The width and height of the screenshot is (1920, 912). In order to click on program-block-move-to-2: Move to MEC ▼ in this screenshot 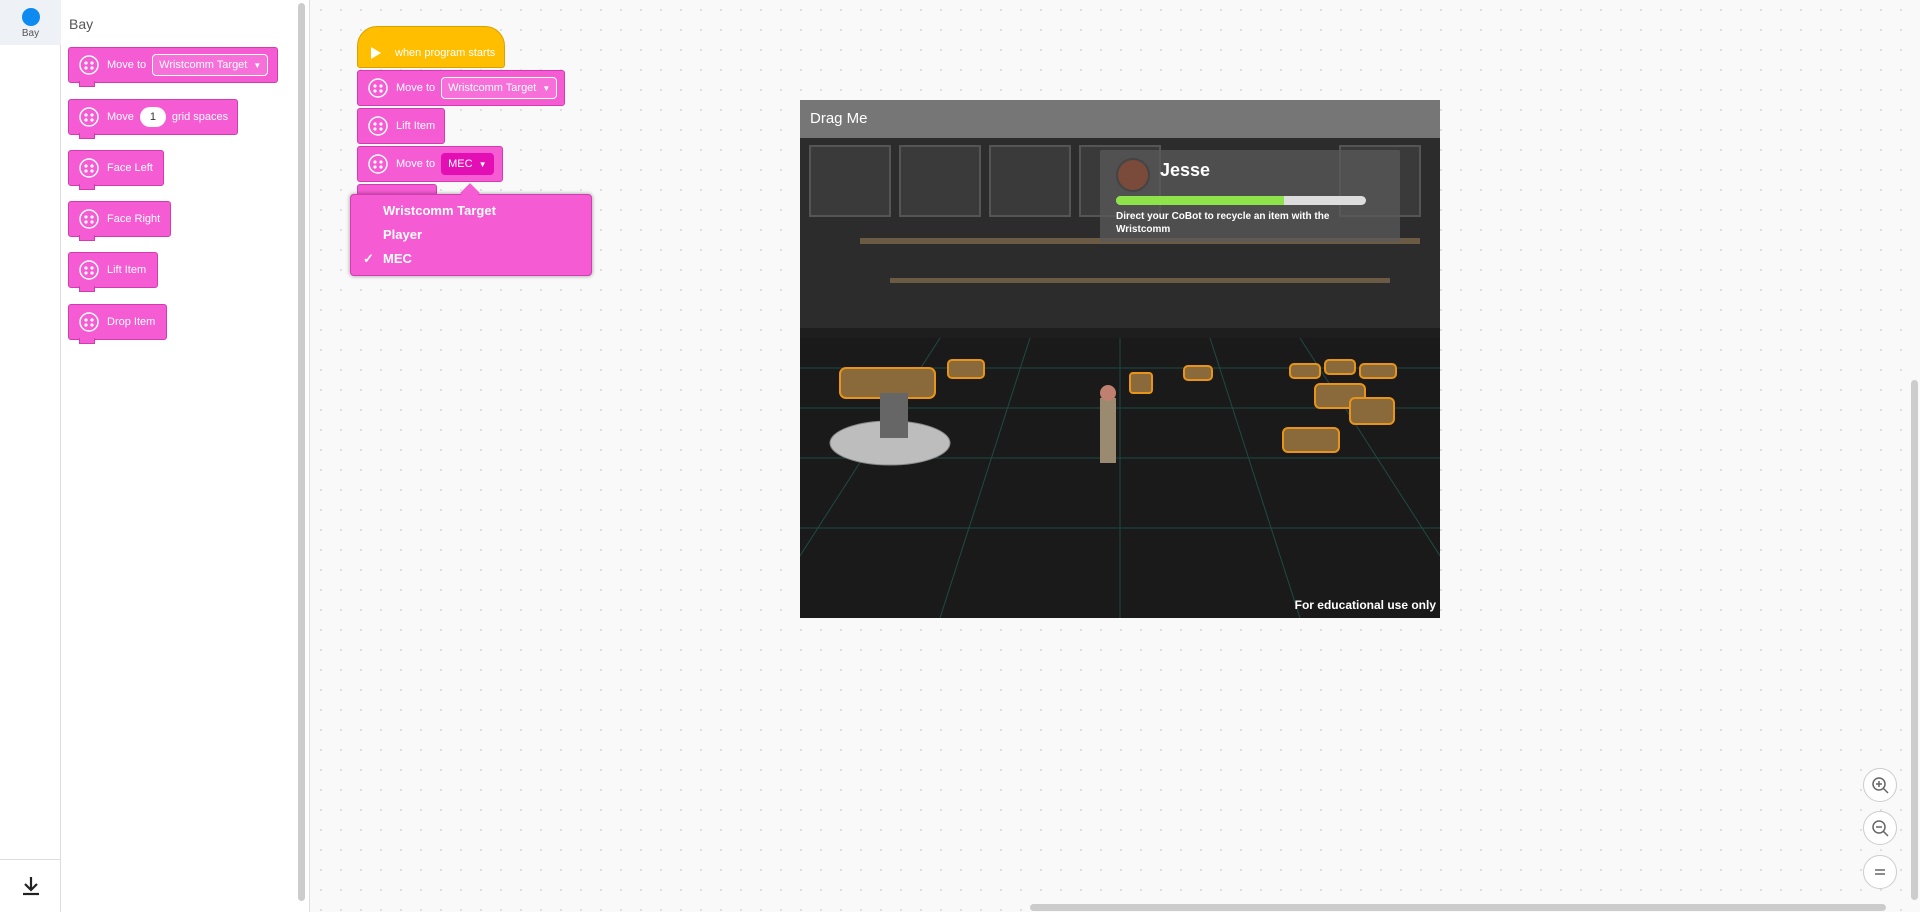, I will do `click(430, 164)`.